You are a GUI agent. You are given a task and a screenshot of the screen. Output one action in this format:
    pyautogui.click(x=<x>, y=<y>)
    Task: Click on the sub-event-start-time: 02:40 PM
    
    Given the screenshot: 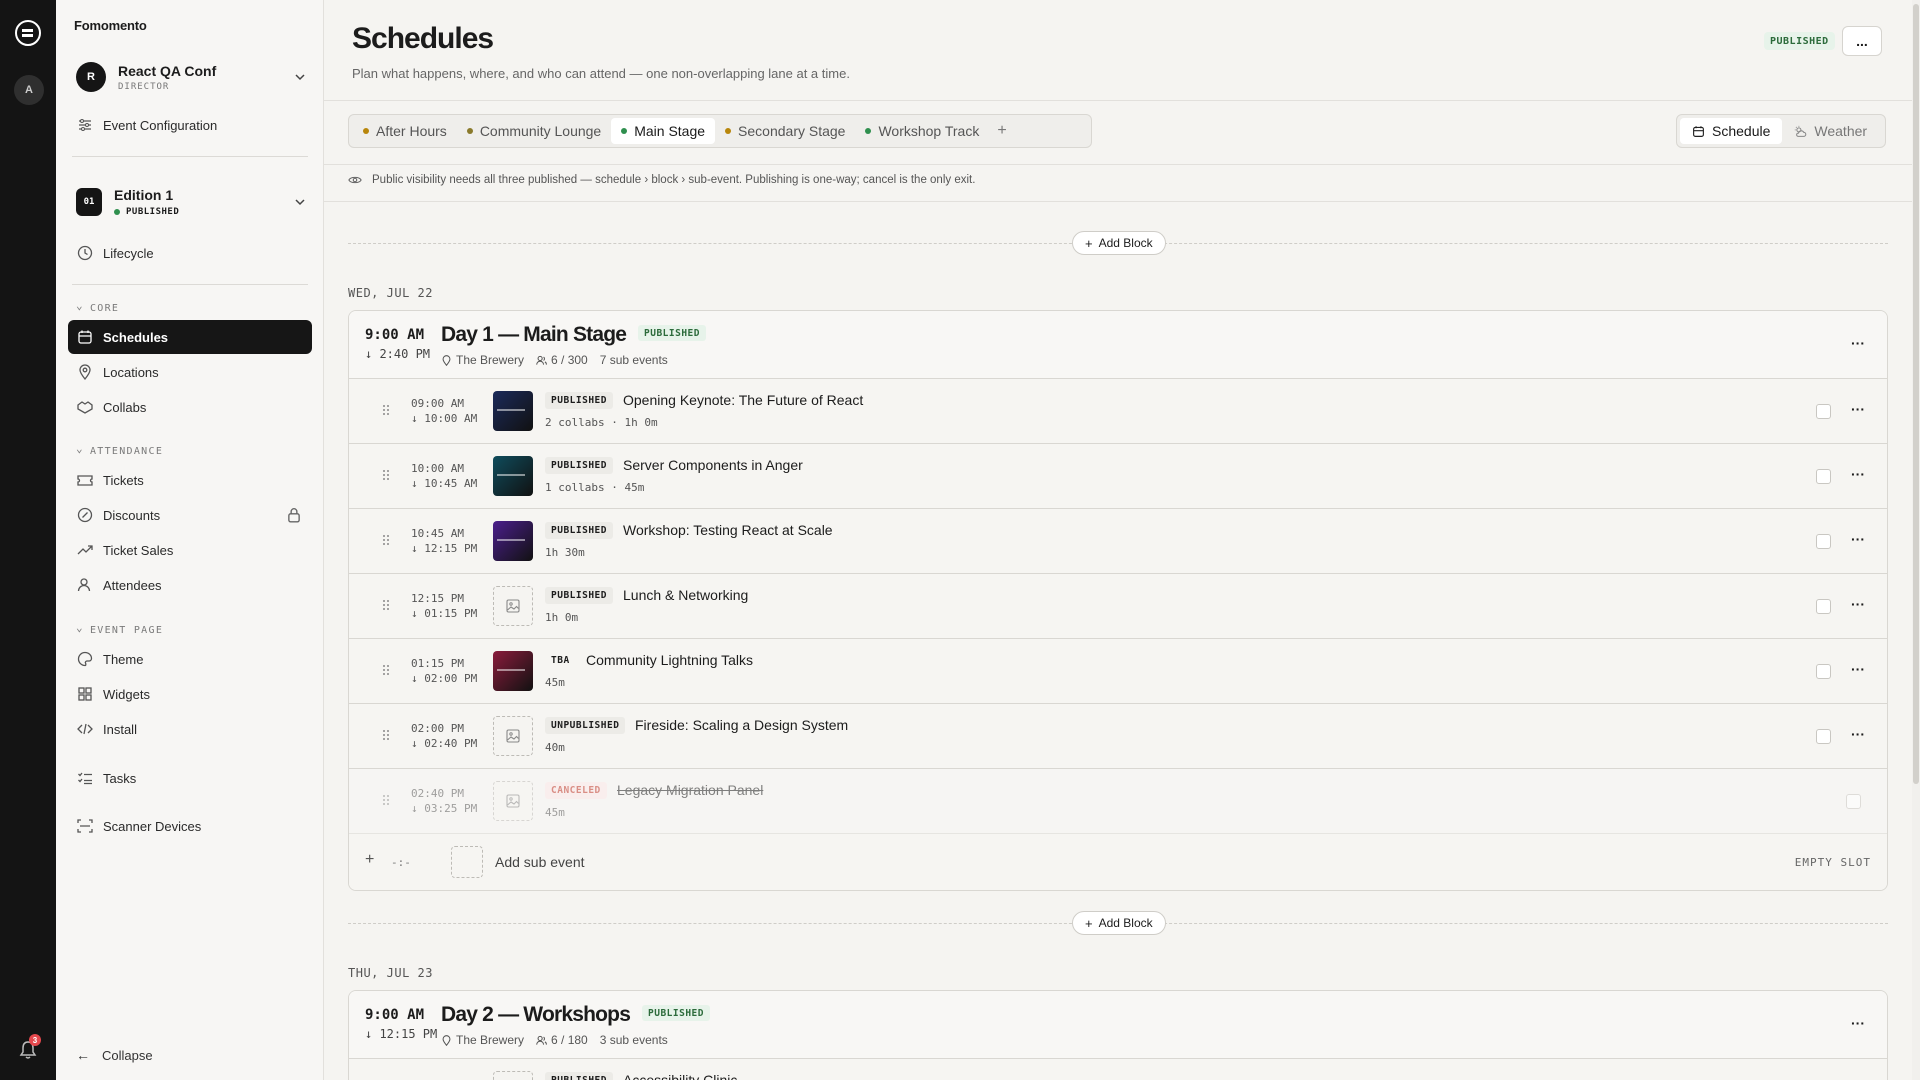 What is the action you would take?
    pyautogui.click(x=437, y=793)
    